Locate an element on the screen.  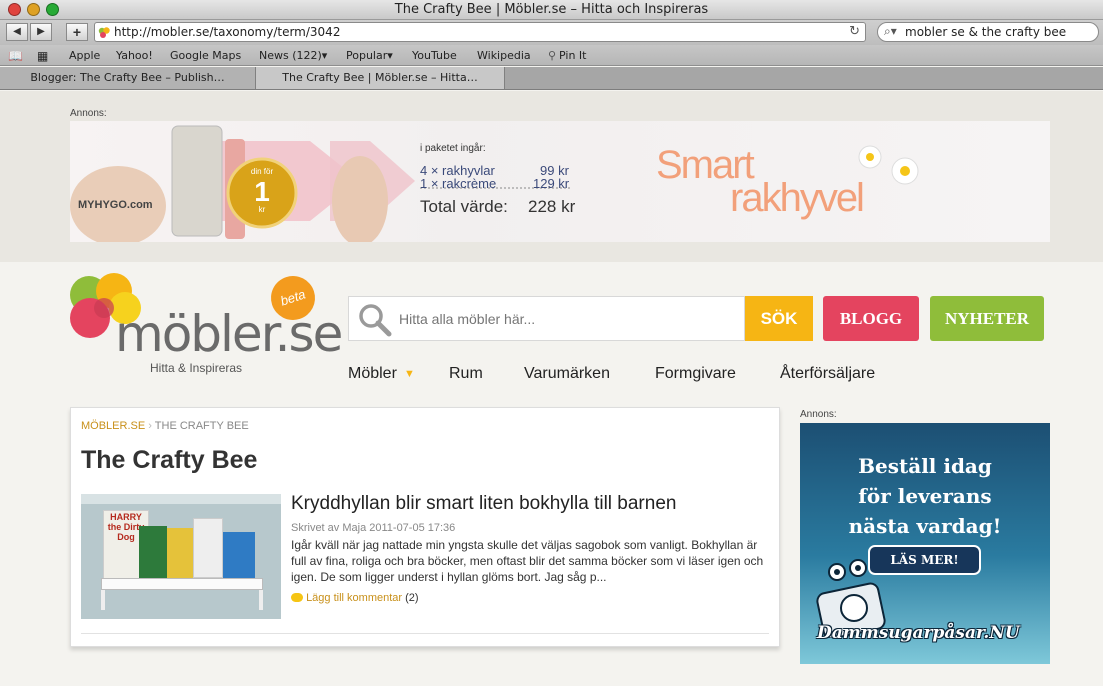
nav-mobler: Möbler is located at coordinates (372, 374).